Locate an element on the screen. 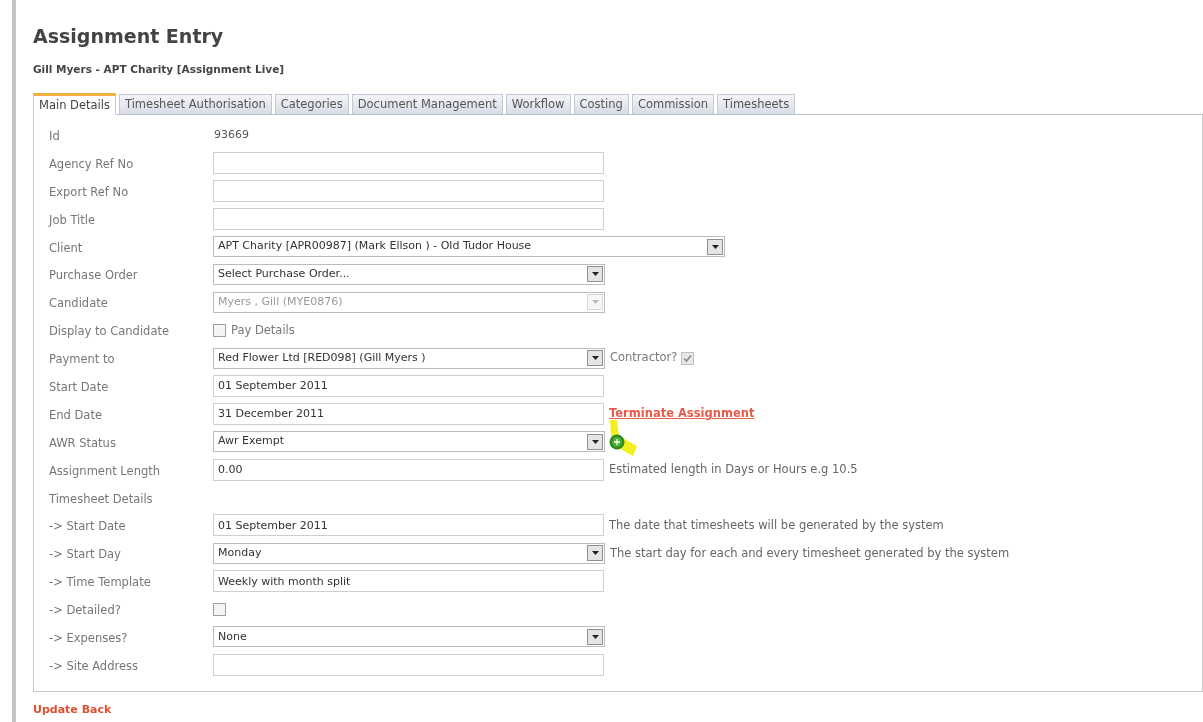  dropdown-value: None is located at coordinates (232, 636).